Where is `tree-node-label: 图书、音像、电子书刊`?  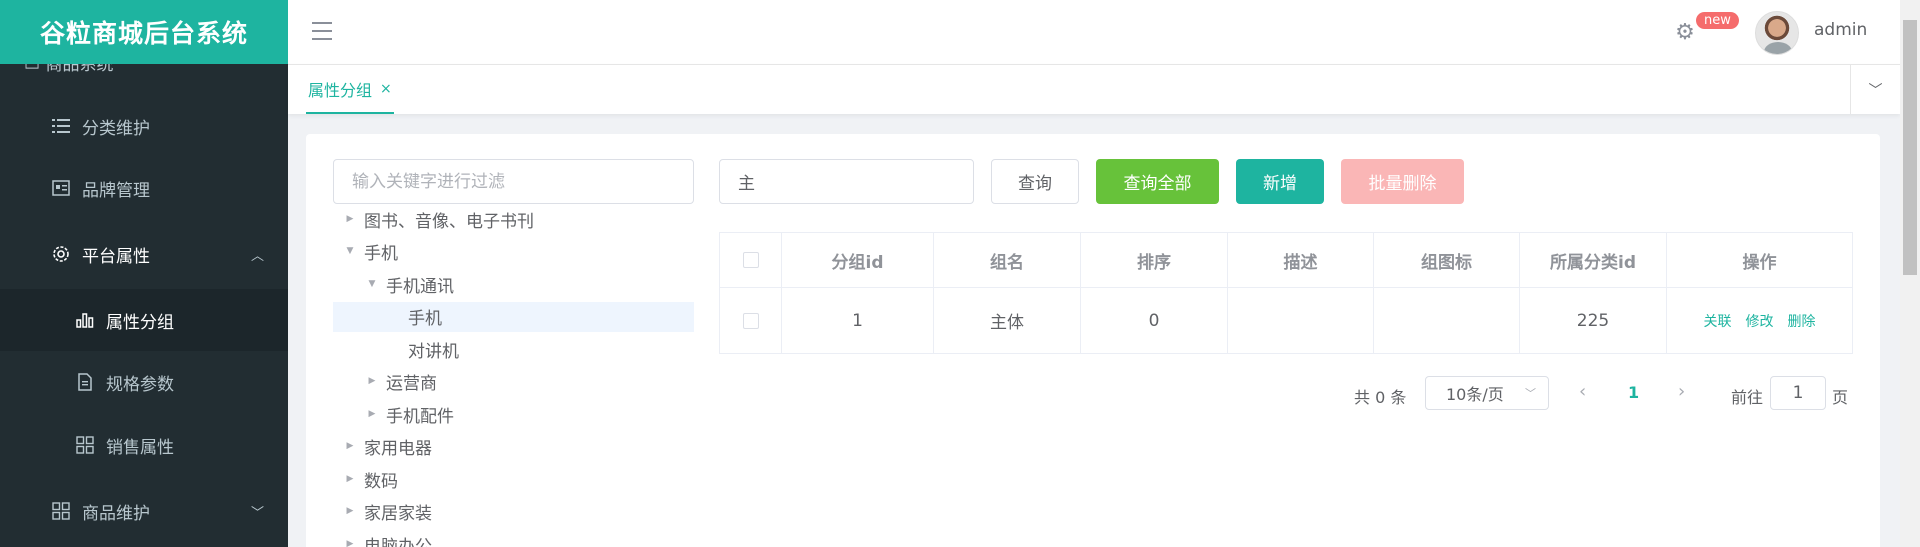
tree-node-label: 图书、音像、电子书刊 is located at coordinates (449, 221).